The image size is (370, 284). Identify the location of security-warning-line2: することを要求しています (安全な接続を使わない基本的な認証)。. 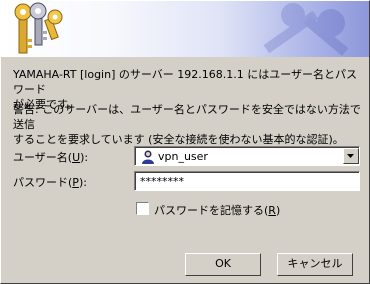
(178, 139).